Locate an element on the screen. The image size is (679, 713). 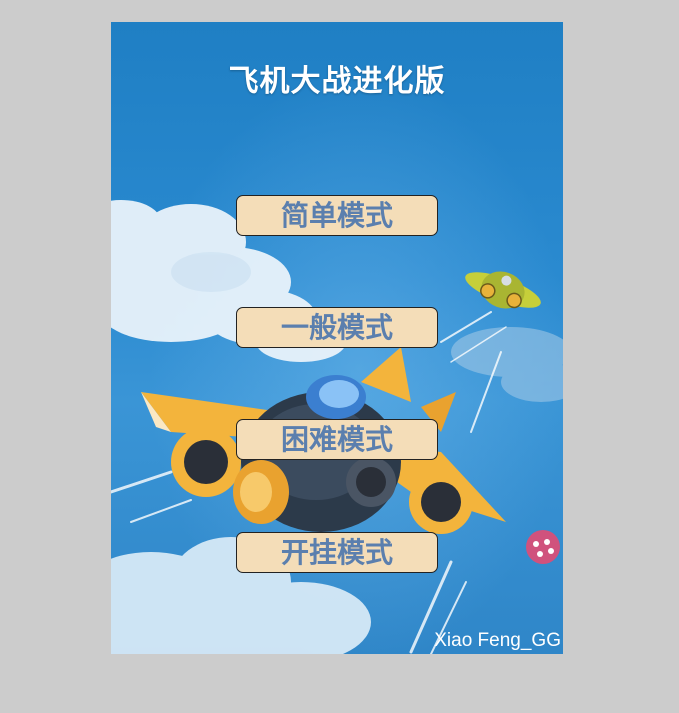
enemy-creature-icon is located at coordinates (543, 547).